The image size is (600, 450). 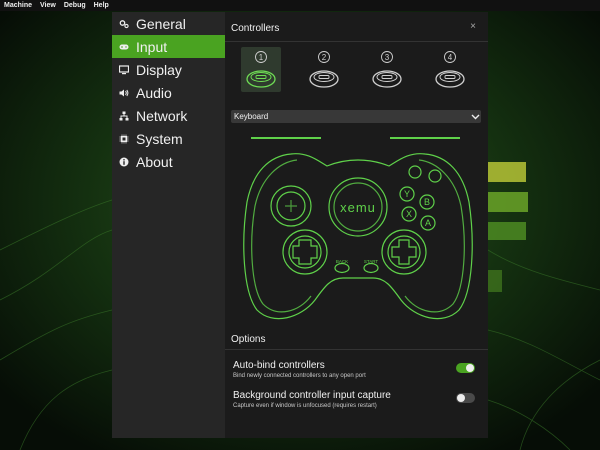 What do you see at coordinates (342, 268) in the screenshot?
I see `back-button` at bounding box center [342, 268].